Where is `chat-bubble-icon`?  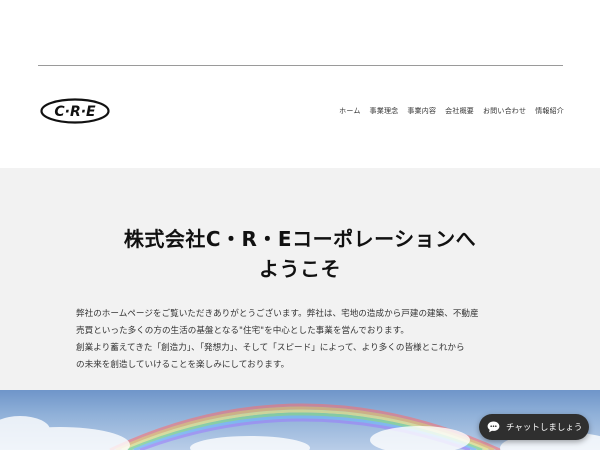
chat-bubble-icon is located at coordinates (493, 427).